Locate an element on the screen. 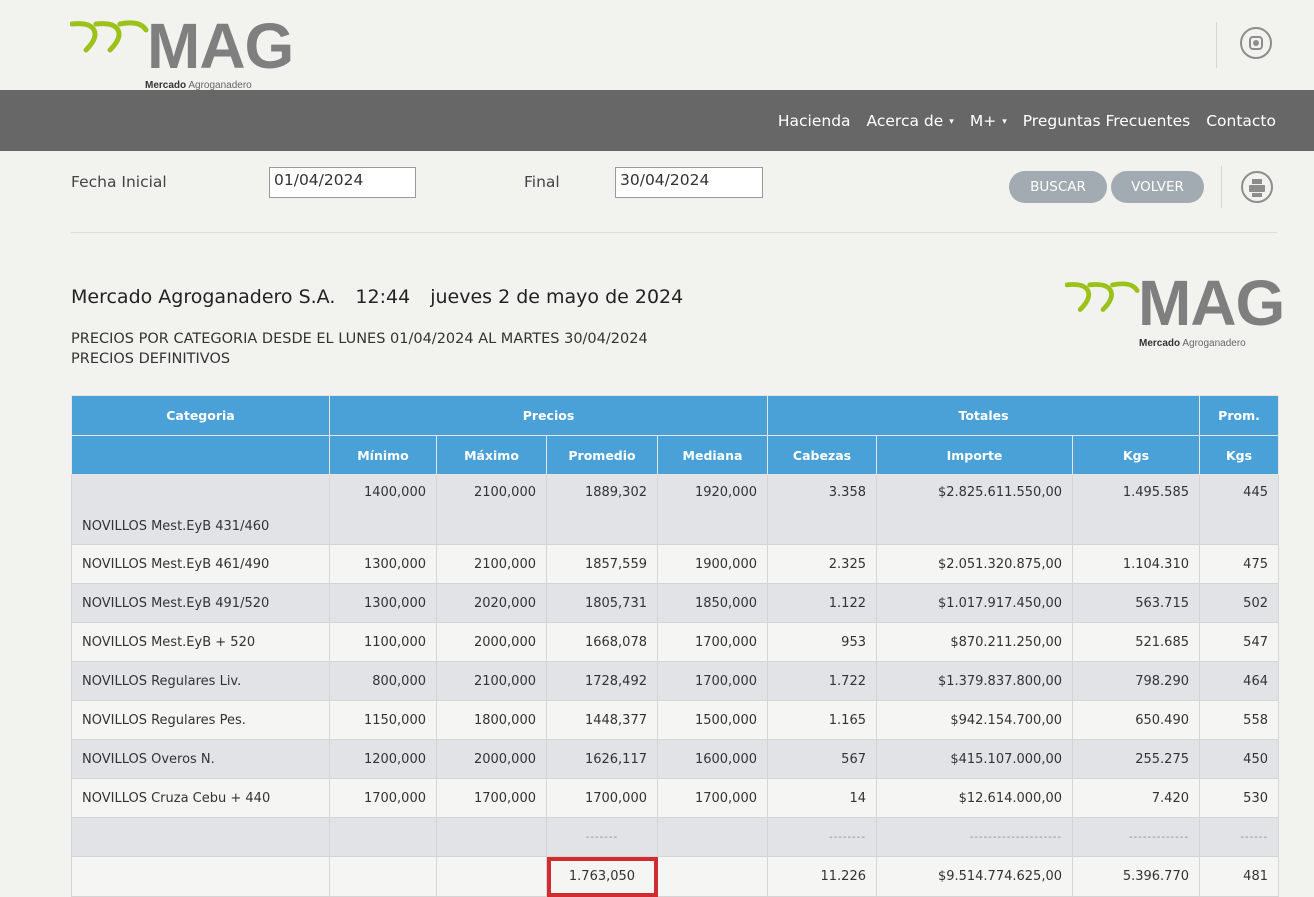 Image resolution: width=1314 pixels, height=897 pixels. cell-cabezas: 1.722 is located at coordinates (822, 681).